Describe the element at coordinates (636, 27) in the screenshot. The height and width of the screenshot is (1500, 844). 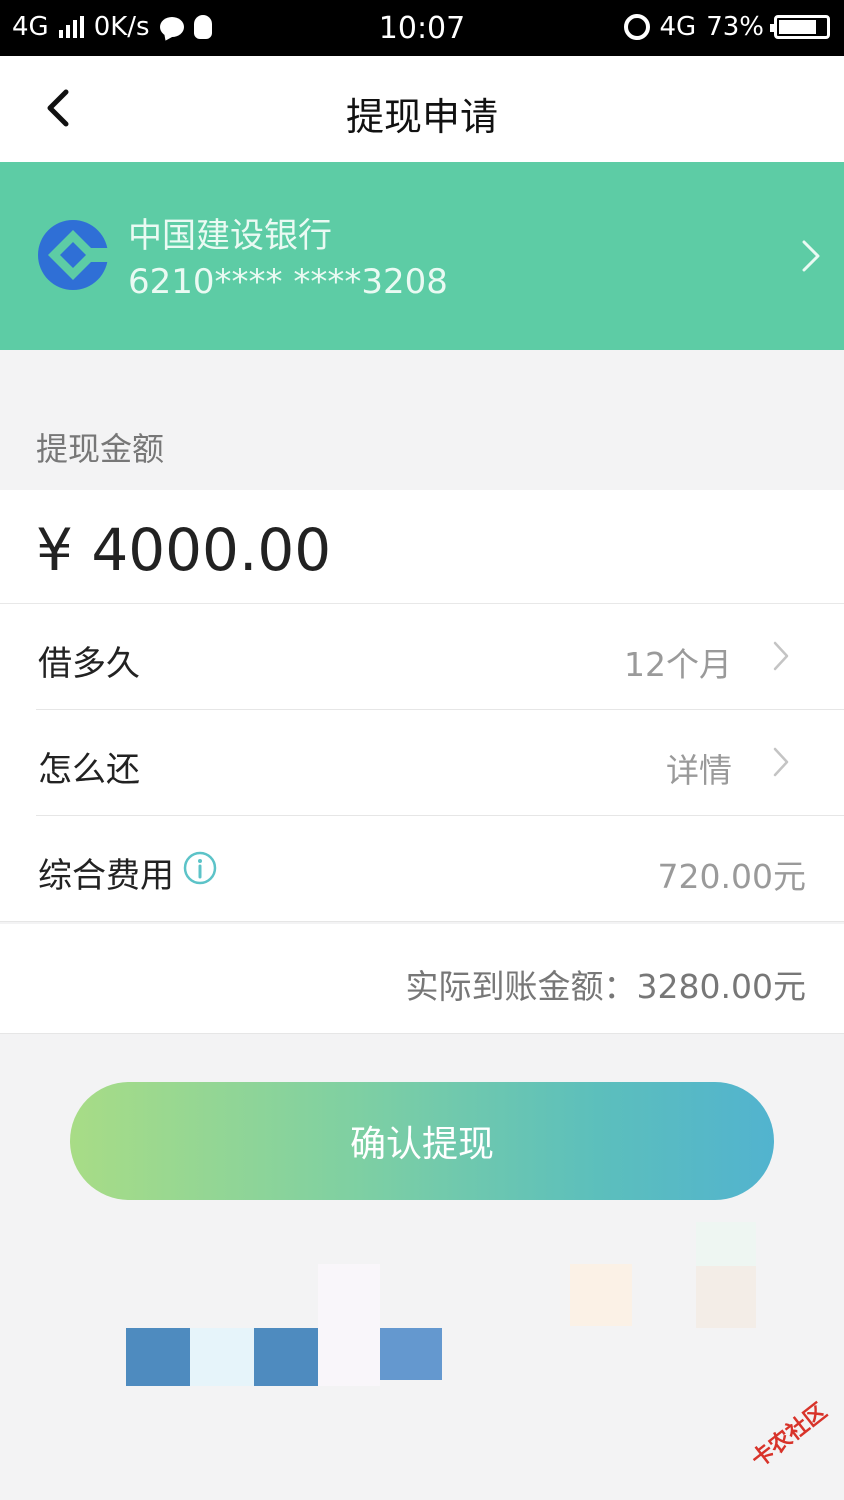
I see `alarm-icon` at that location.